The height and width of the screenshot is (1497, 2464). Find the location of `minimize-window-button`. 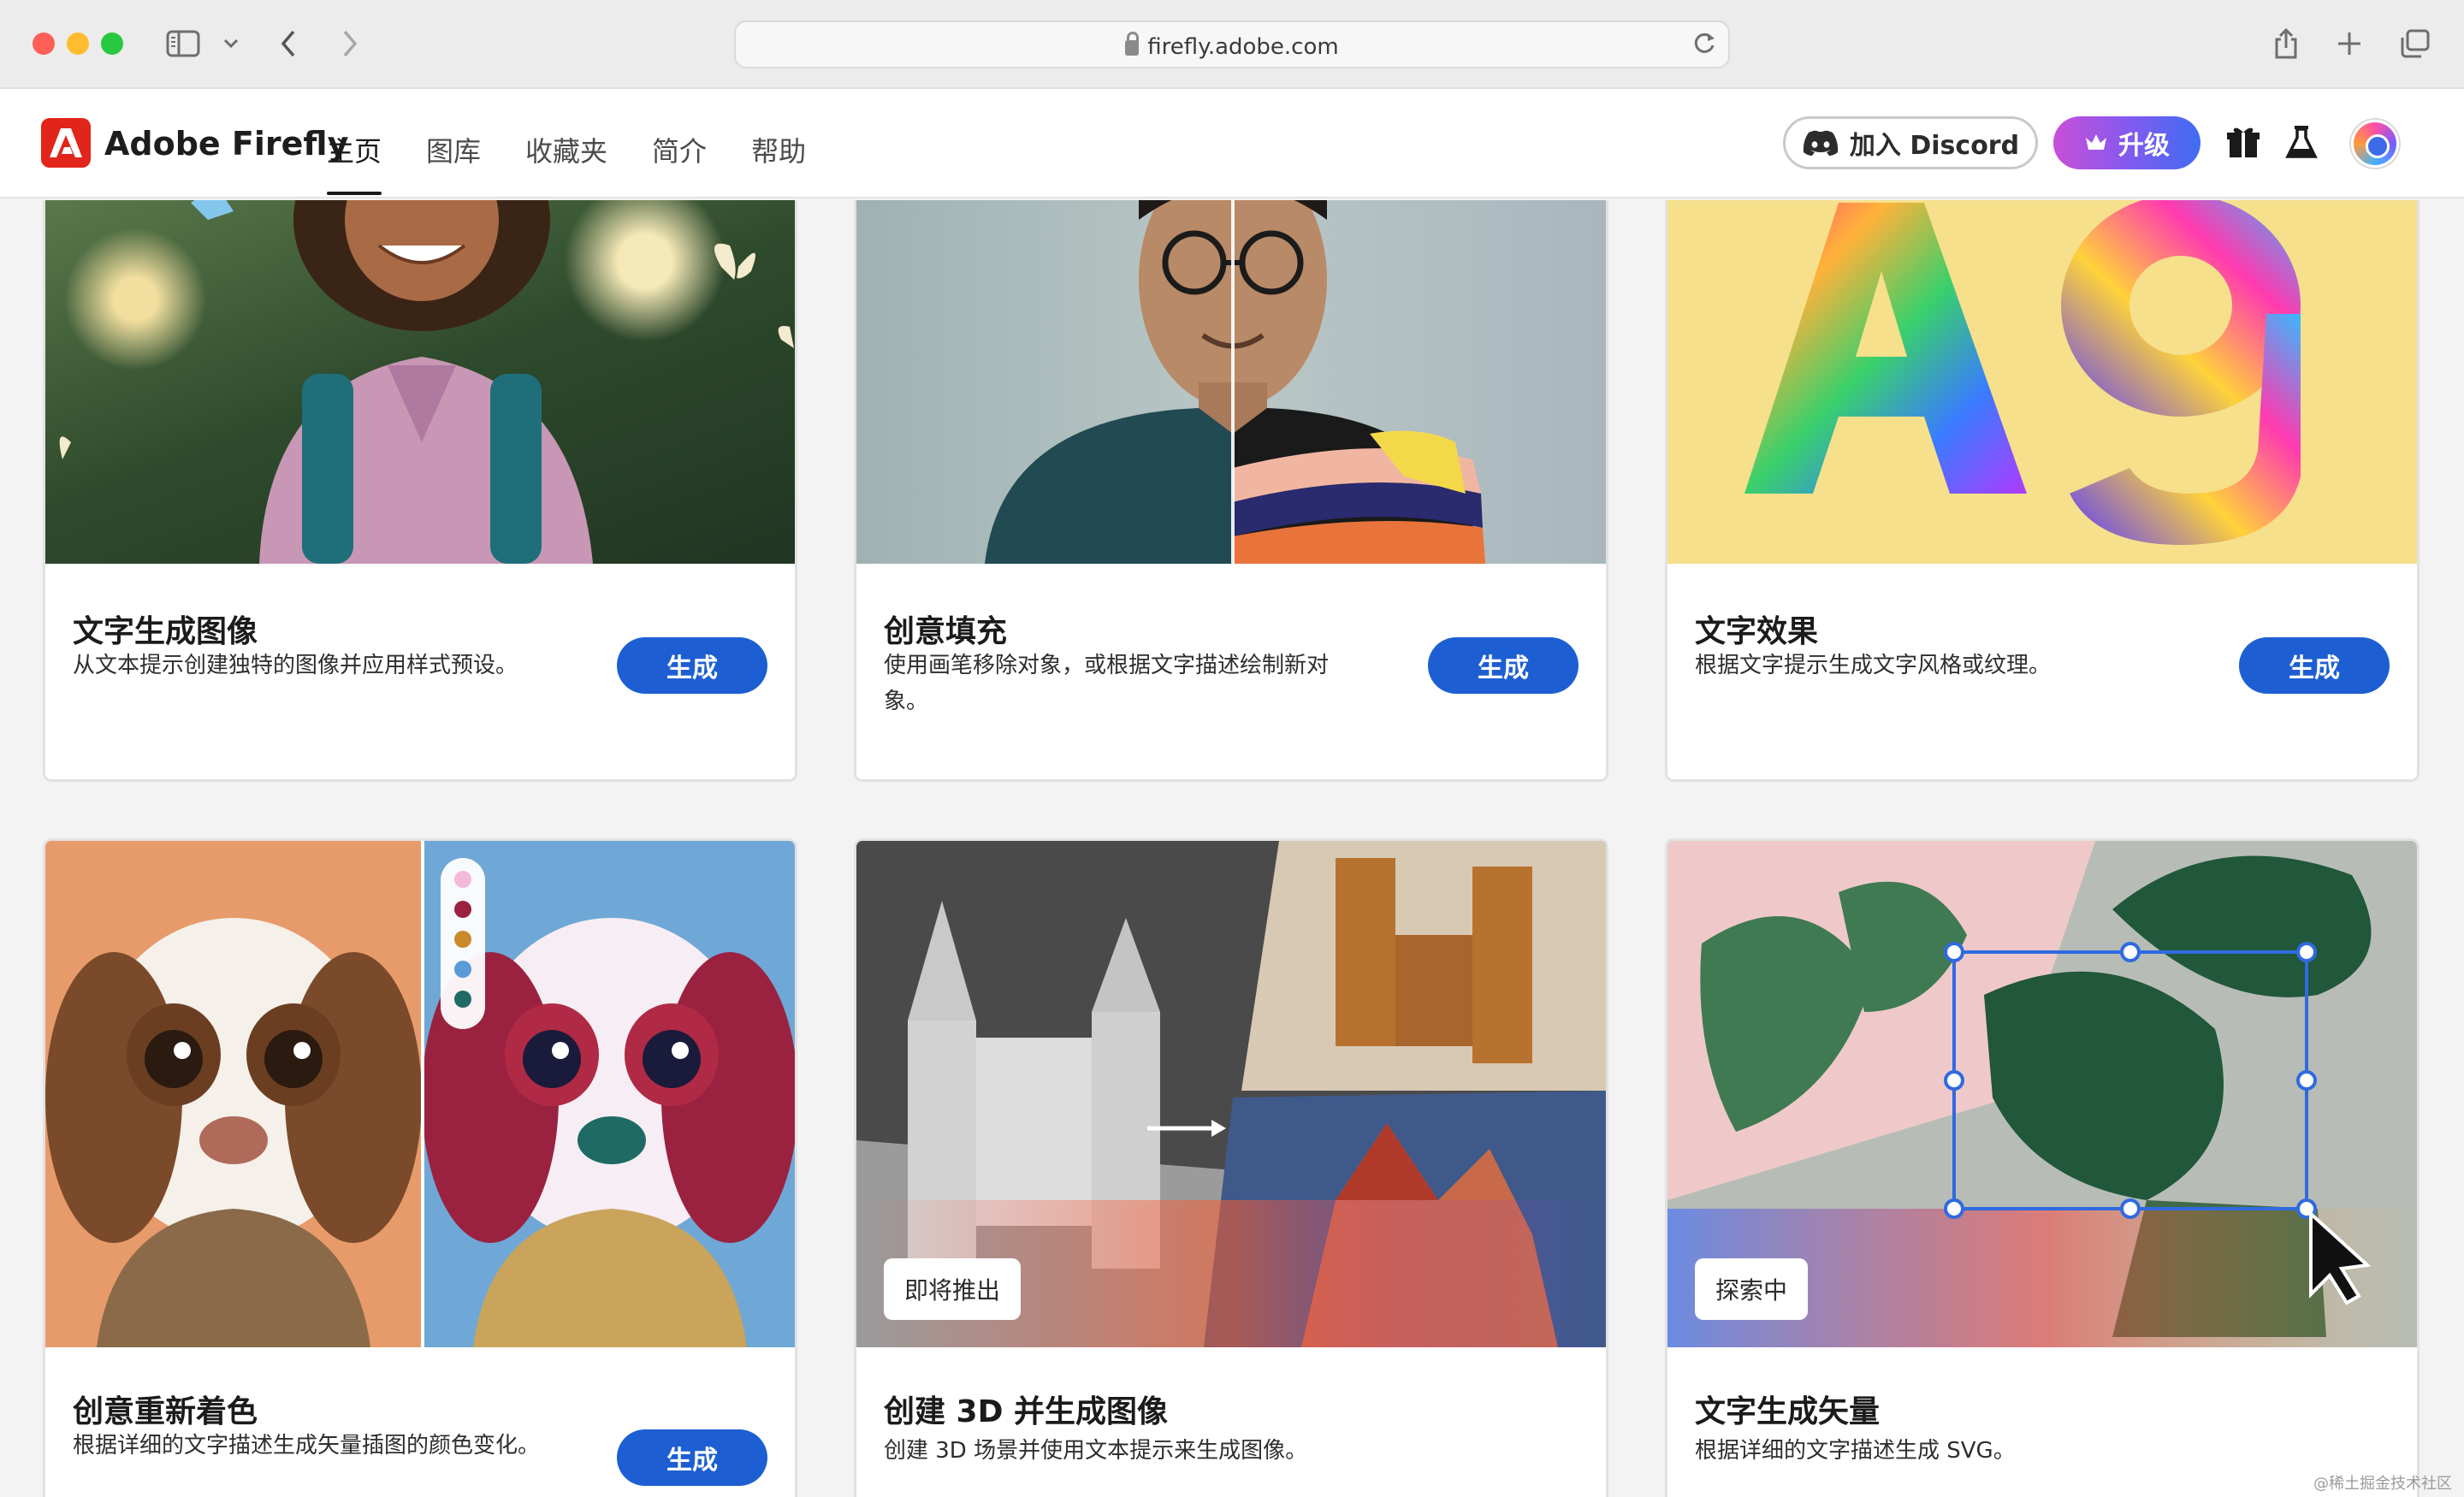

minimize-window-button is located at coordinates (78, 44).